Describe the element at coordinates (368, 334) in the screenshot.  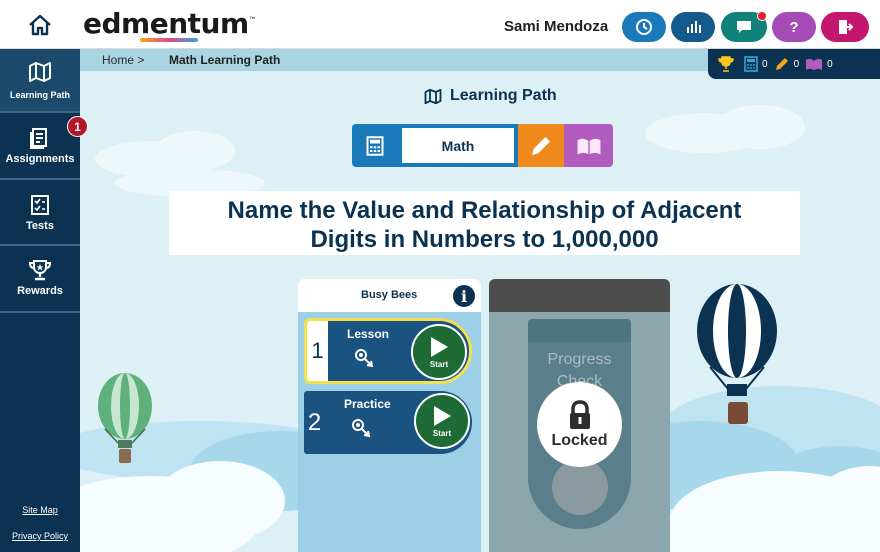
I see `activity-name: Lesson` at that location.